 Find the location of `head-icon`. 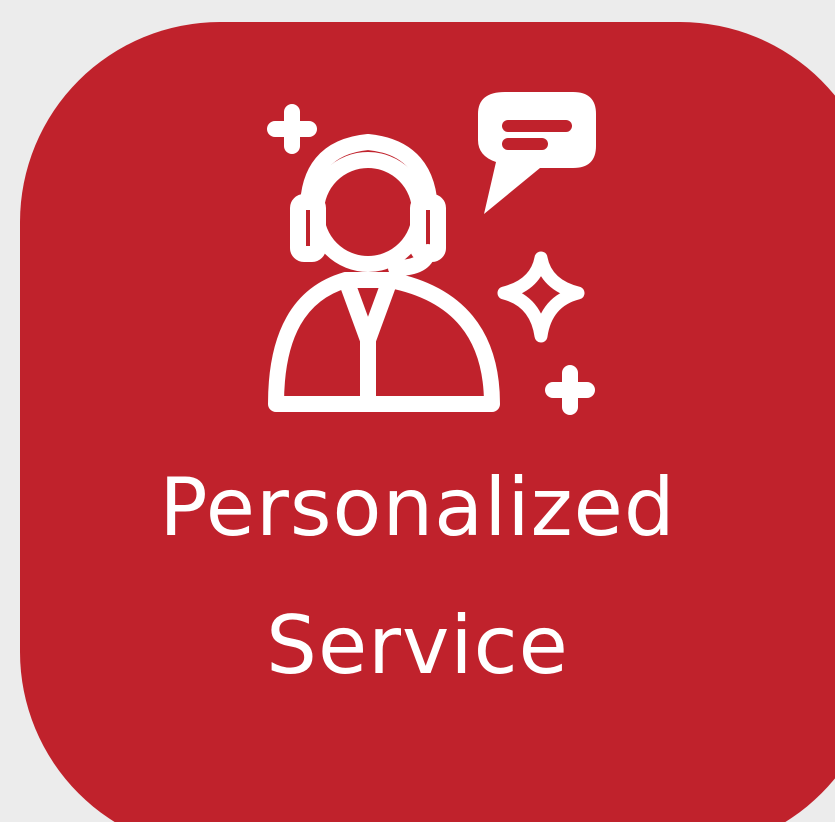

head-icon is located at coordinates (368, 212).